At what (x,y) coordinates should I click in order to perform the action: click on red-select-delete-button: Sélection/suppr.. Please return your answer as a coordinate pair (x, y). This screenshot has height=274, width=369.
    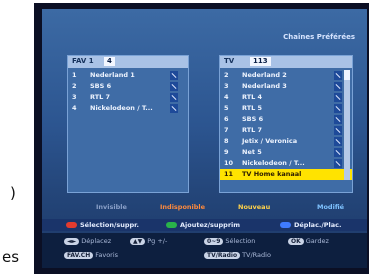
    Looking at the image, I should click on (102, 225).